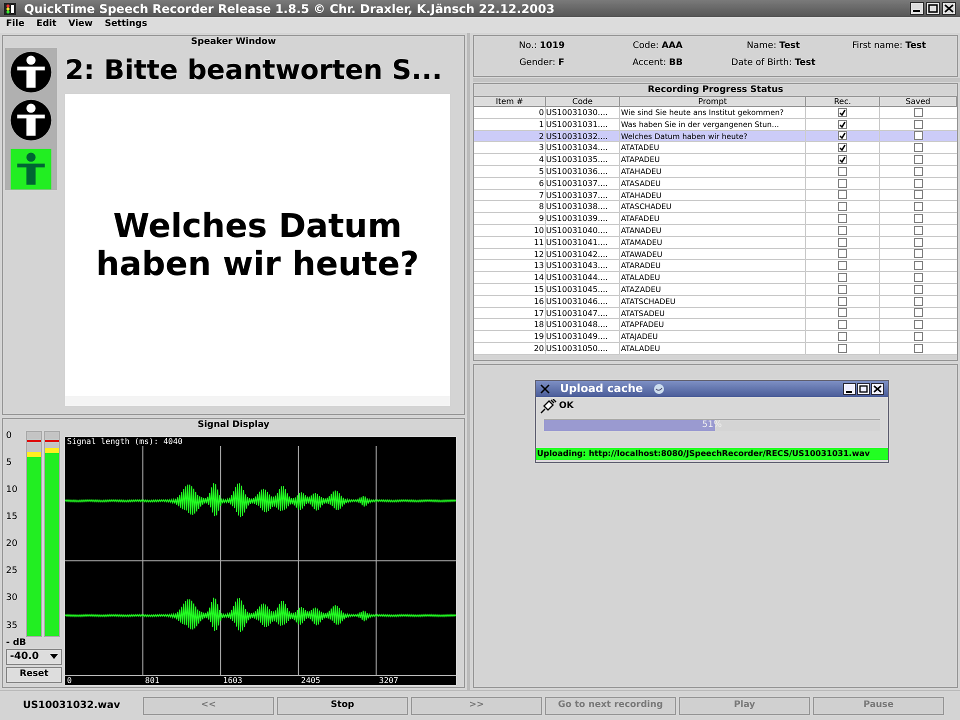 This screenshot has height=720, width=960. Describe the element at coordinates (843, 101) in the screenshot. I see `column-header: Rec.` at that location.